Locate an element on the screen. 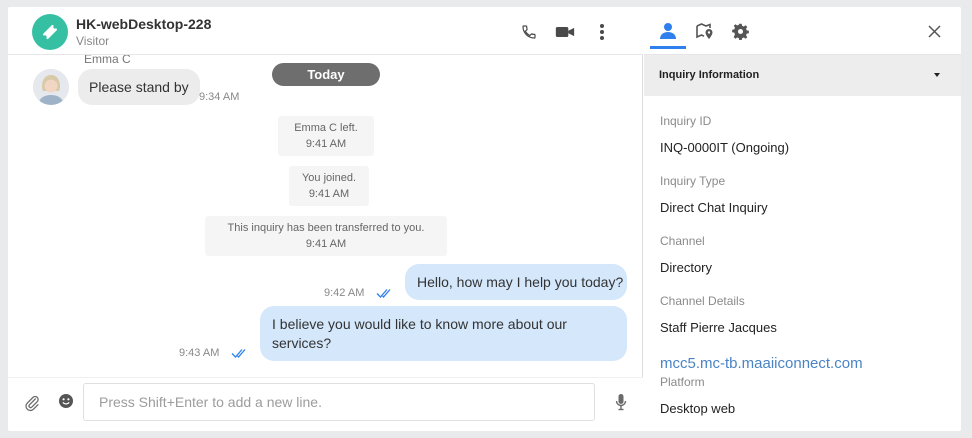 This screenshot has width=972, height=438. message-time: 9:43 AM is located at coordinates (199, 353).